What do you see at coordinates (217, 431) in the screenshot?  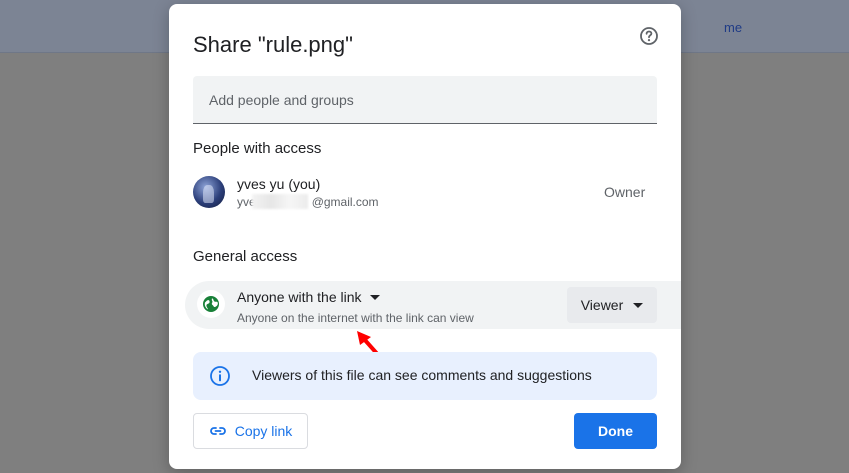 I see `link-icon` at bounding box center [217, 431].